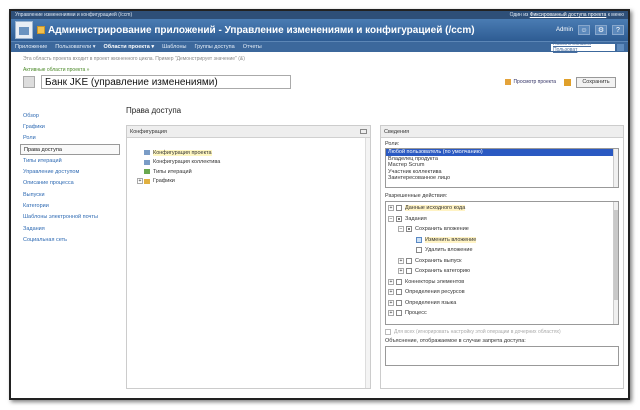 This screenshot has height=410, width=640. What do you see at coordinates (502, 208) in the screenshot?
I see `permission-item: + Данные исходного кода` at bounding box center [502, 208].